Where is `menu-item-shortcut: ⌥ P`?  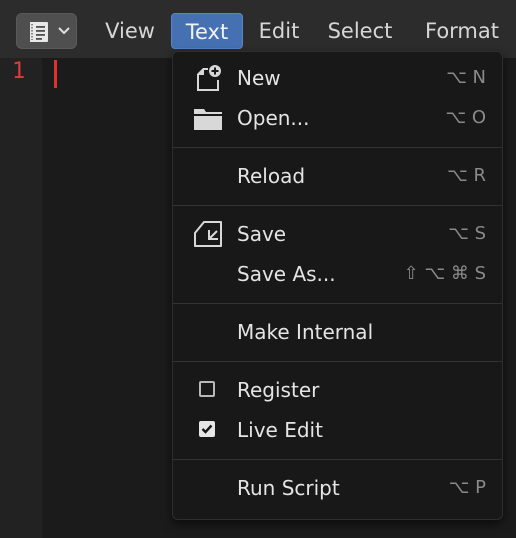
menu-item-shortcut: ⌥ P is located at coordinates (467, 487).